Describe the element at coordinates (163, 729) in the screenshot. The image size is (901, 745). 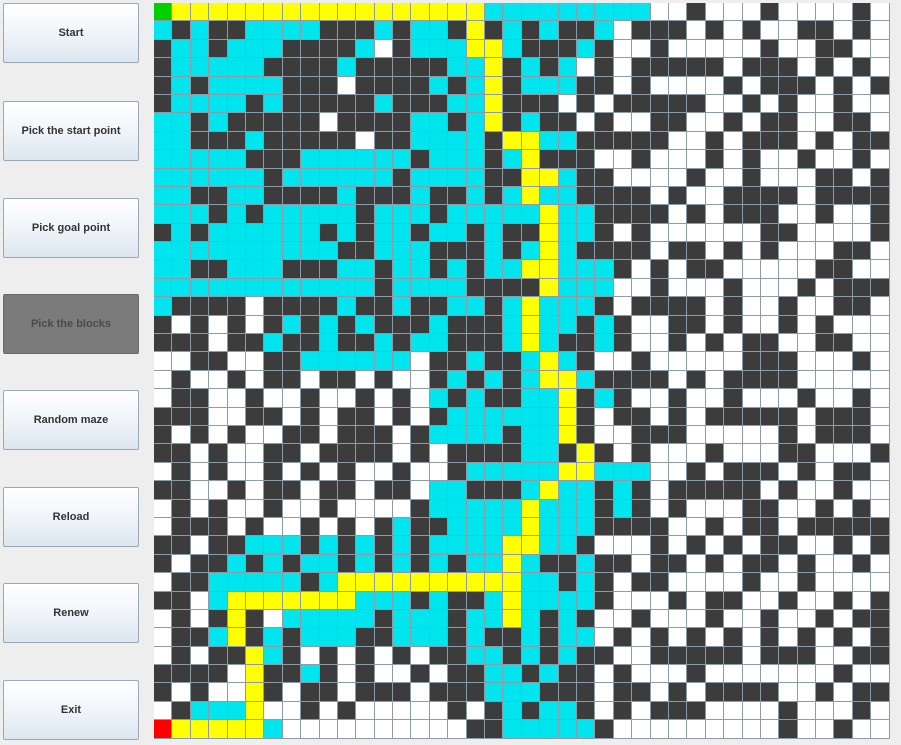
I see `goal-cell` at that location.